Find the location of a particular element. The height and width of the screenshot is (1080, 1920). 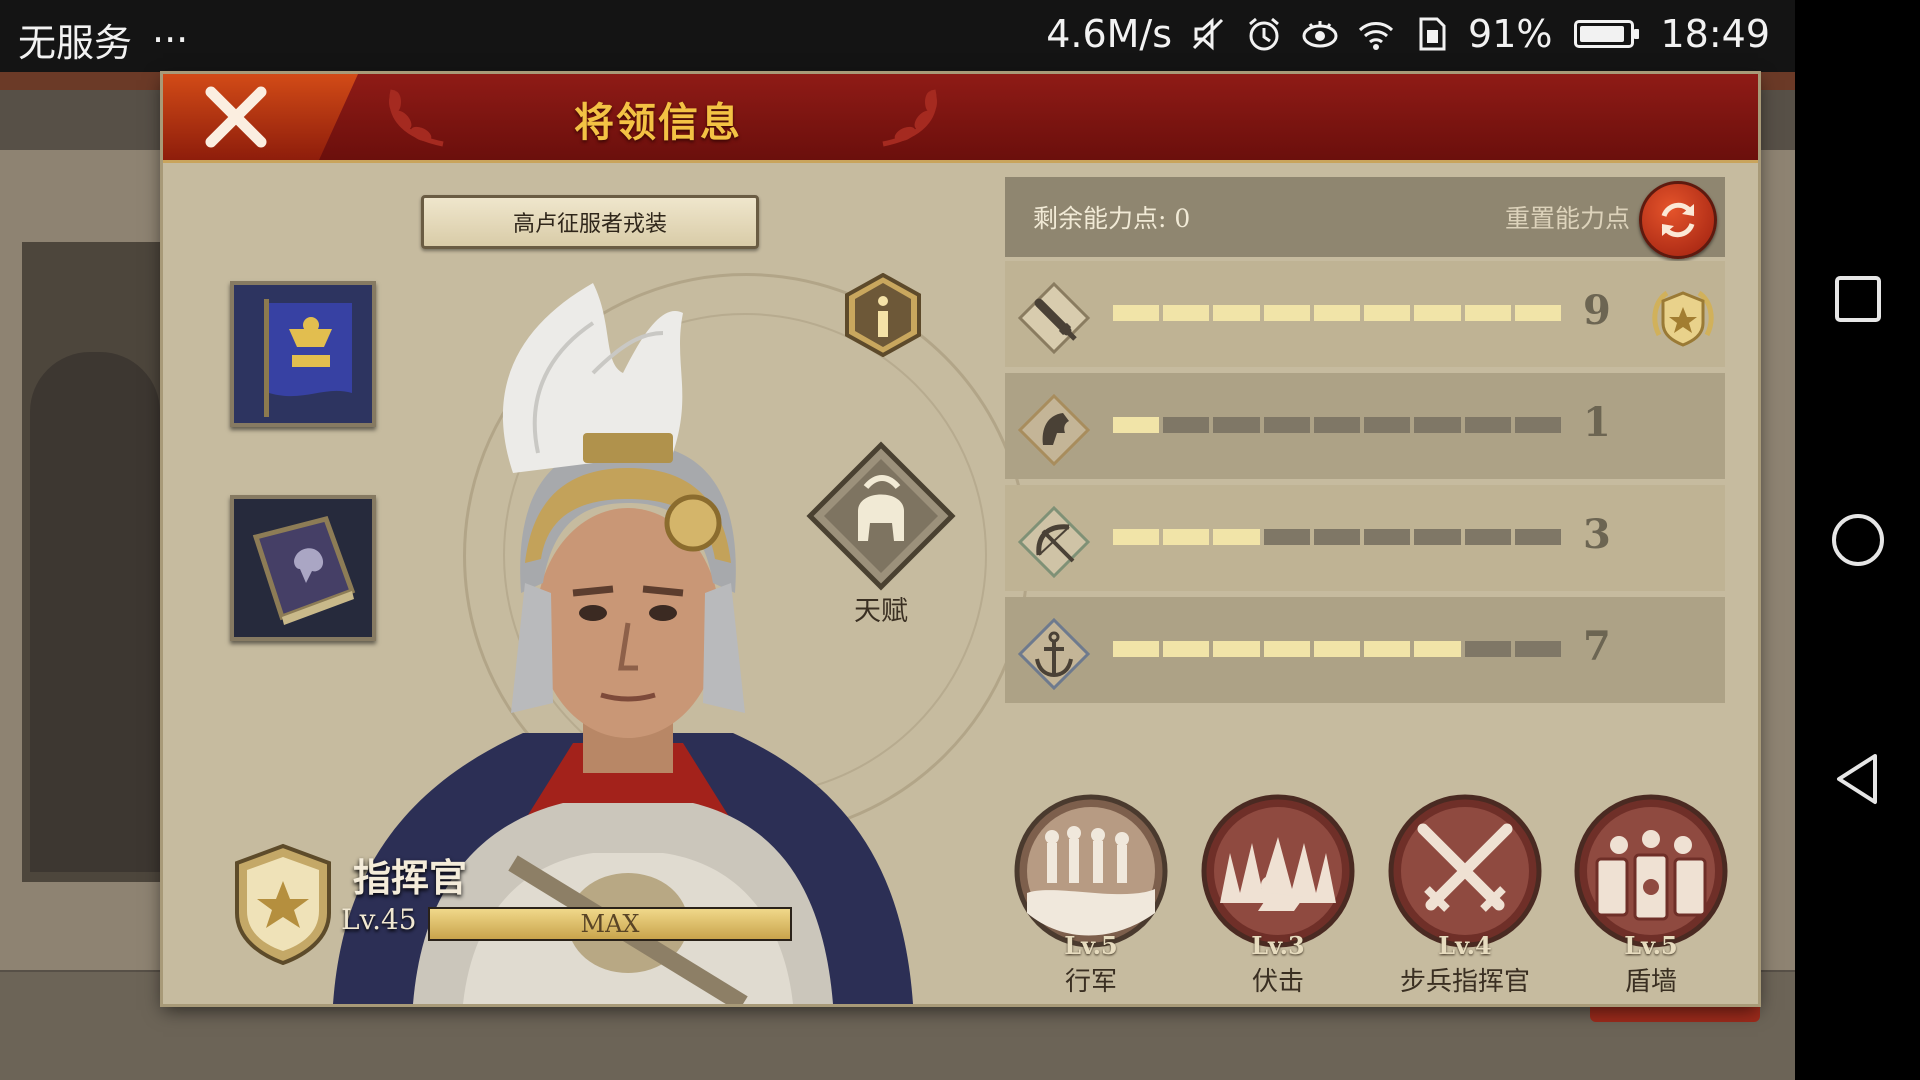

stat-row-cavalry: 1 is located at coordinates (1365, 426).